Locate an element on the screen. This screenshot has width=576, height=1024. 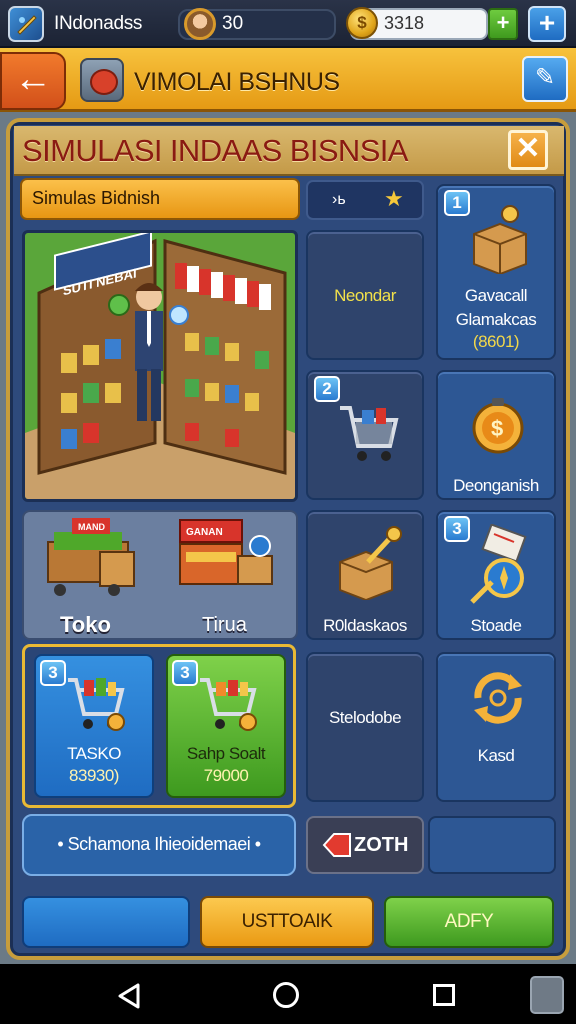
panel-title: SIMULASI INDAAS BISNSIA is located at coordinates (215, 150).